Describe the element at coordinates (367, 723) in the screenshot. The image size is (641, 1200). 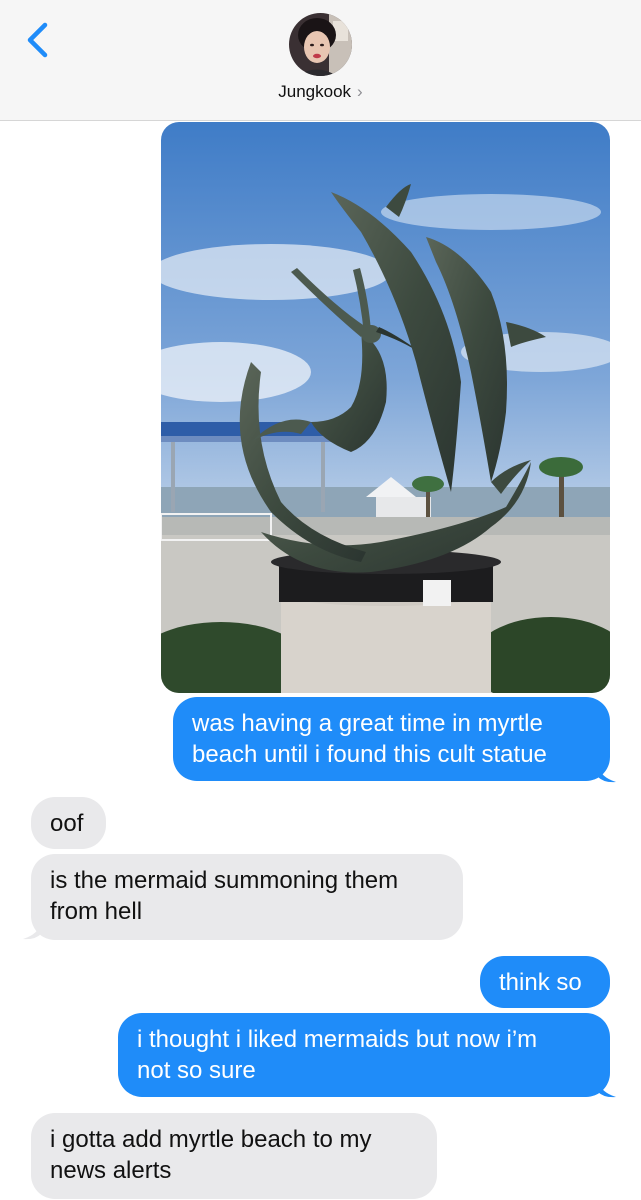
I see `message-text-line: was having a great time in myrtle` at that location.